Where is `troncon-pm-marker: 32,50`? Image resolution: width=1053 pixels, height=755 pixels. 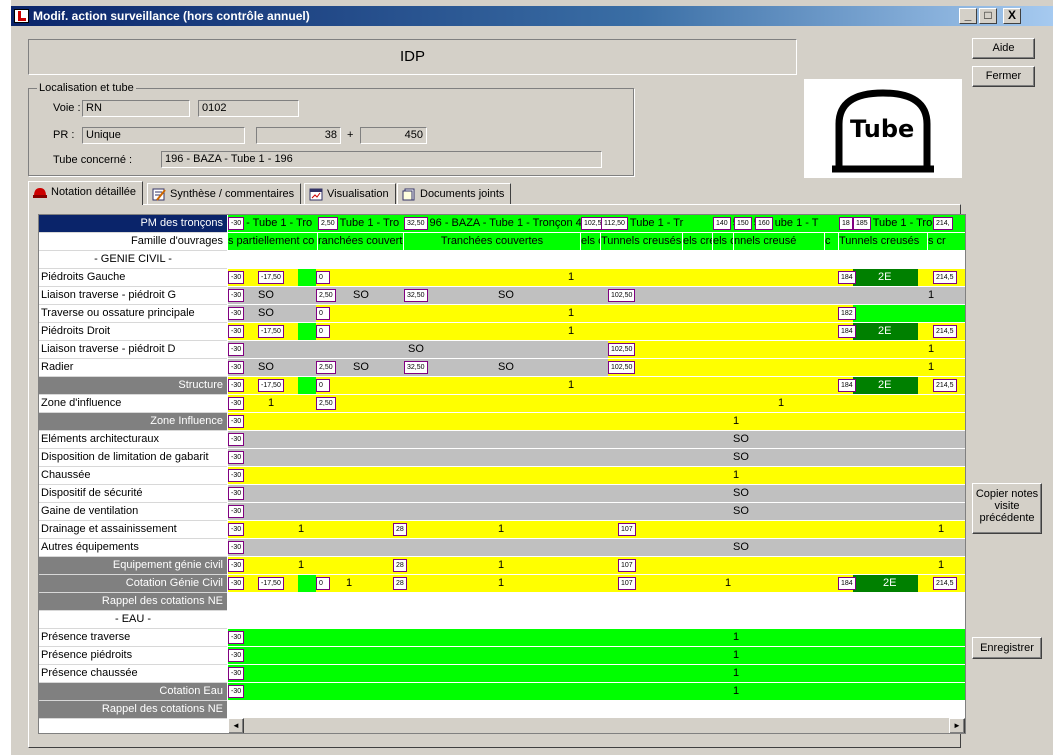
troncon-pm-marker: 32,50 is located at coordinates (416, 223).